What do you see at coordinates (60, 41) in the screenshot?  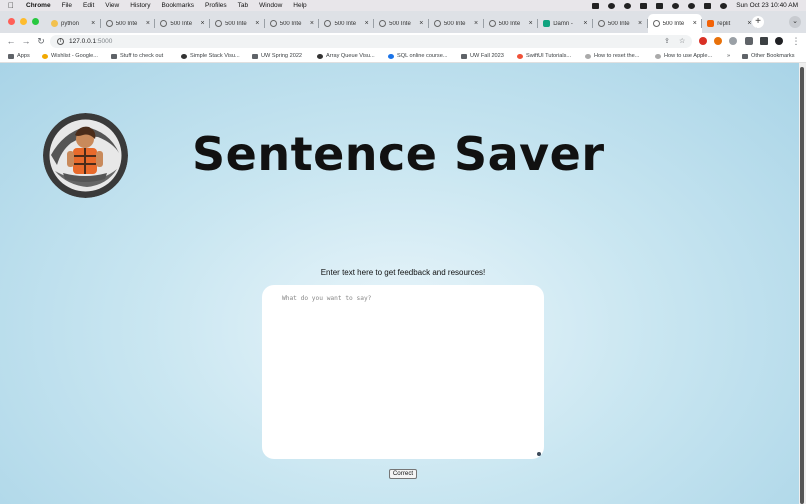 I see `site-info-icon: i` at bounding box center [60, 41].